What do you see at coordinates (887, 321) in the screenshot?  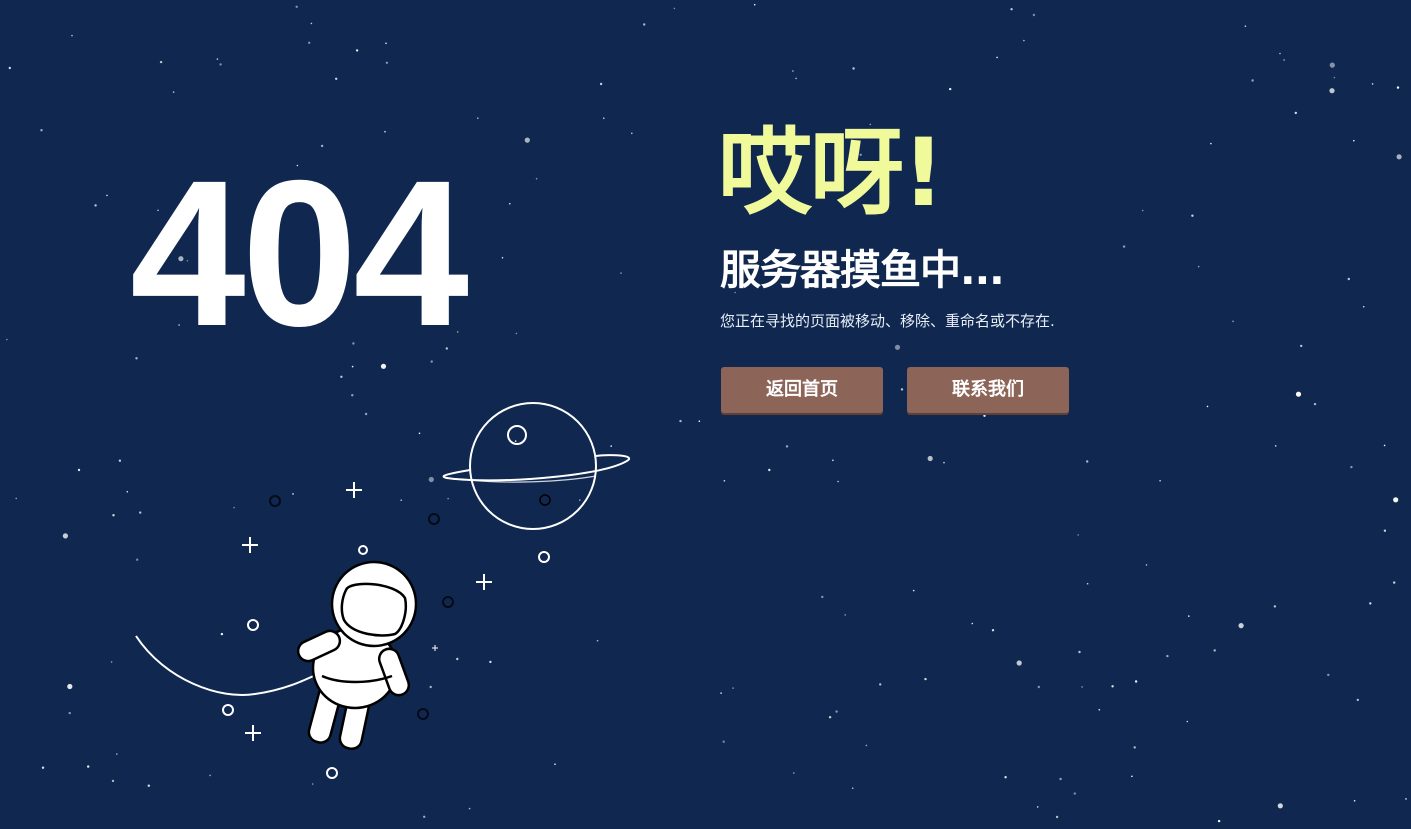 I see `error-description: 您正在寻找的页面被移动、移除、重命名或不存在.` at bounding box center [887, 321].